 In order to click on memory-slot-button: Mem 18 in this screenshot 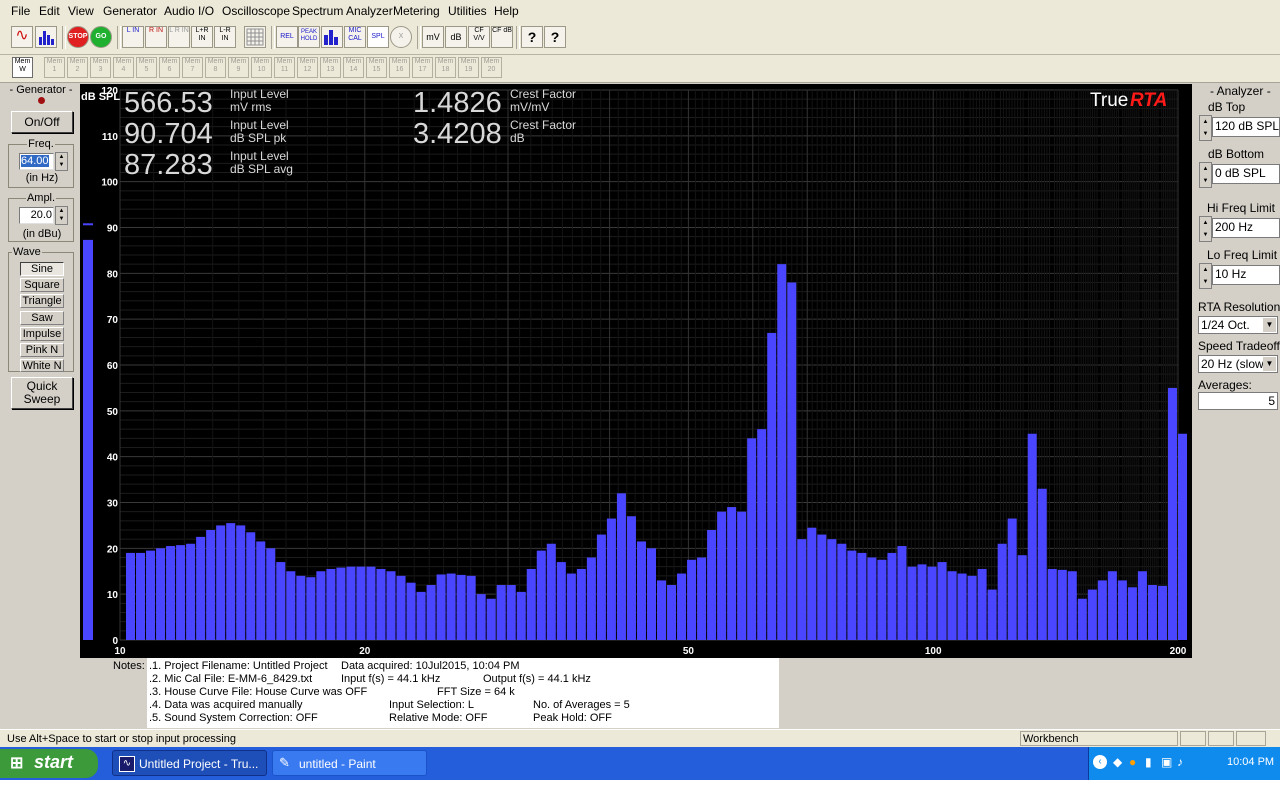, I will do `click(445, 67)`.